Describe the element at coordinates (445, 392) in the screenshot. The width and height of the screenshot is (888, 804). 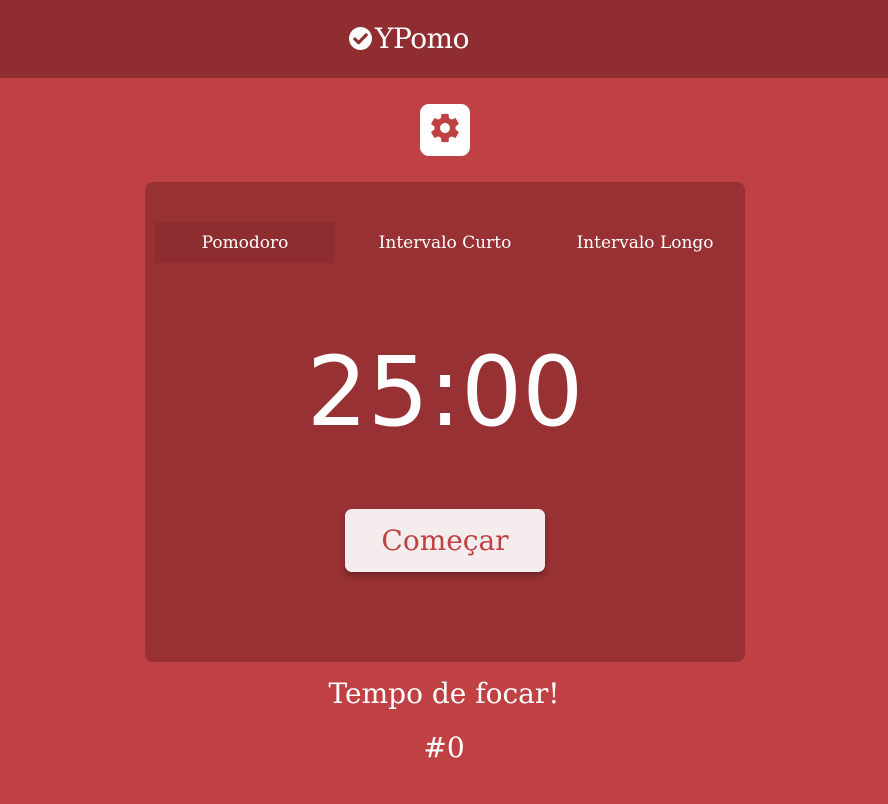
I see `timer-display: 25:00` at that location.